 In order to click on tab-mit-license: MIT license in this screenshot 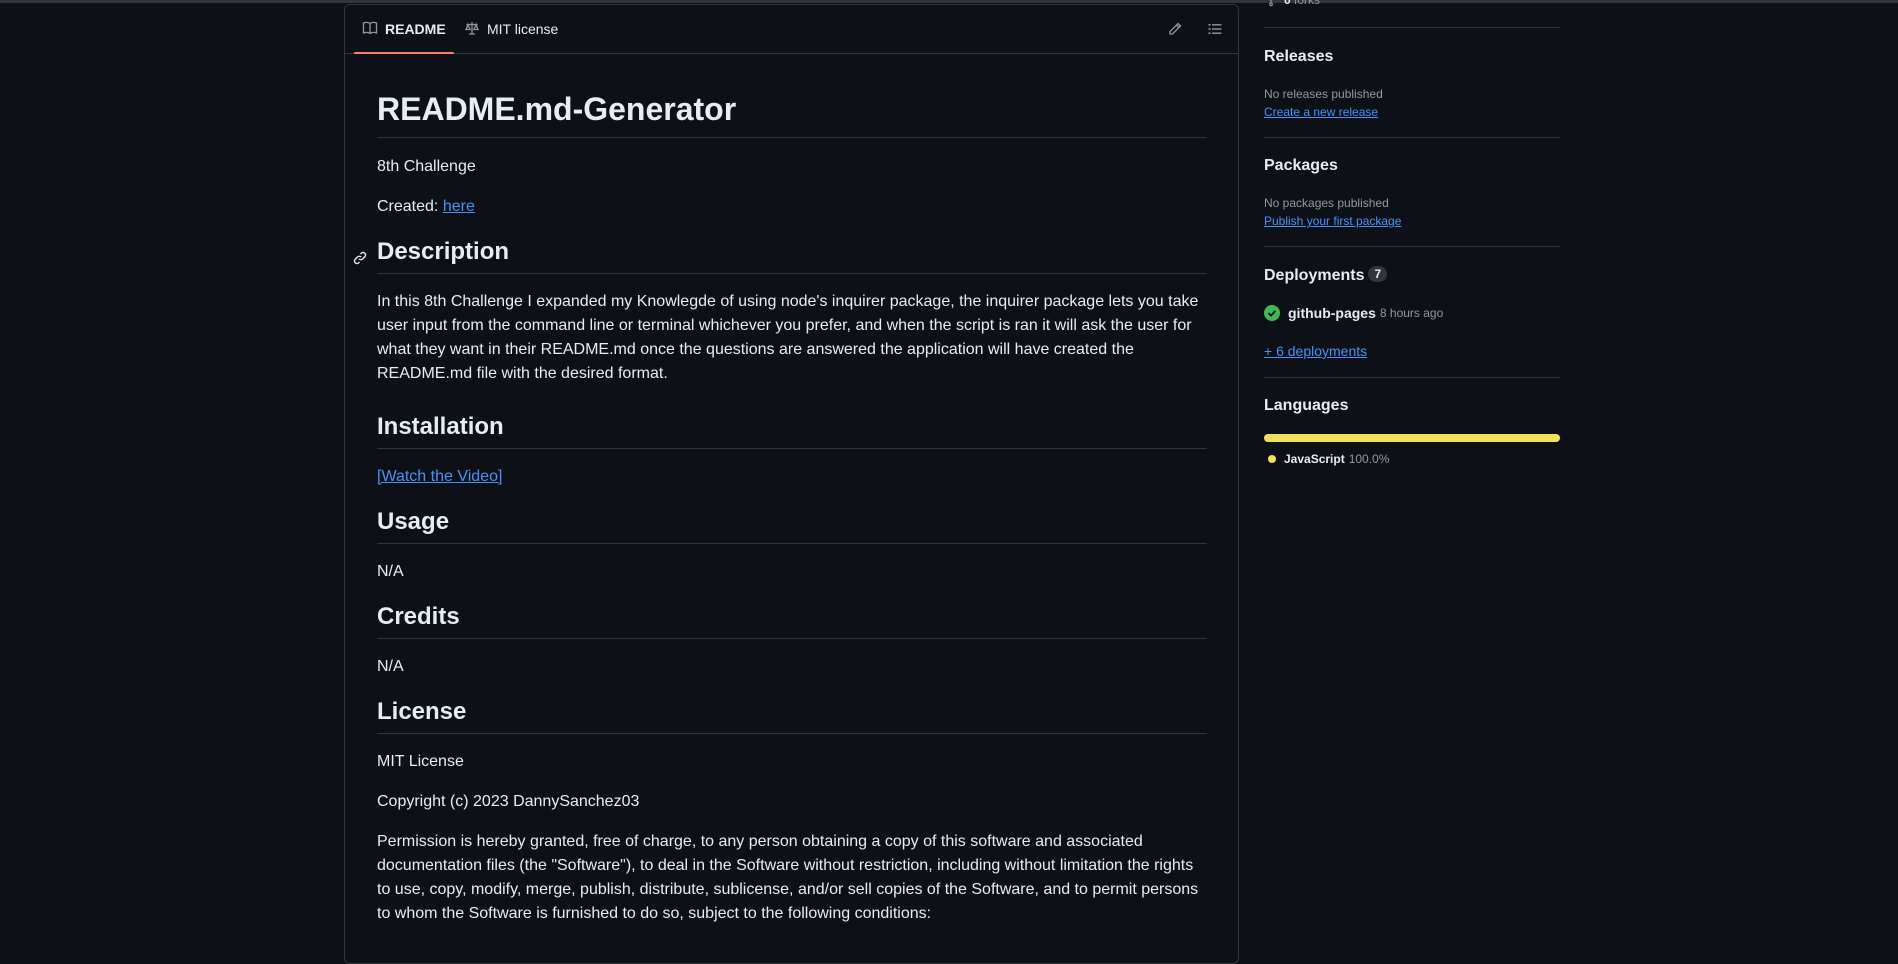, I will do `click(511, 29)`.